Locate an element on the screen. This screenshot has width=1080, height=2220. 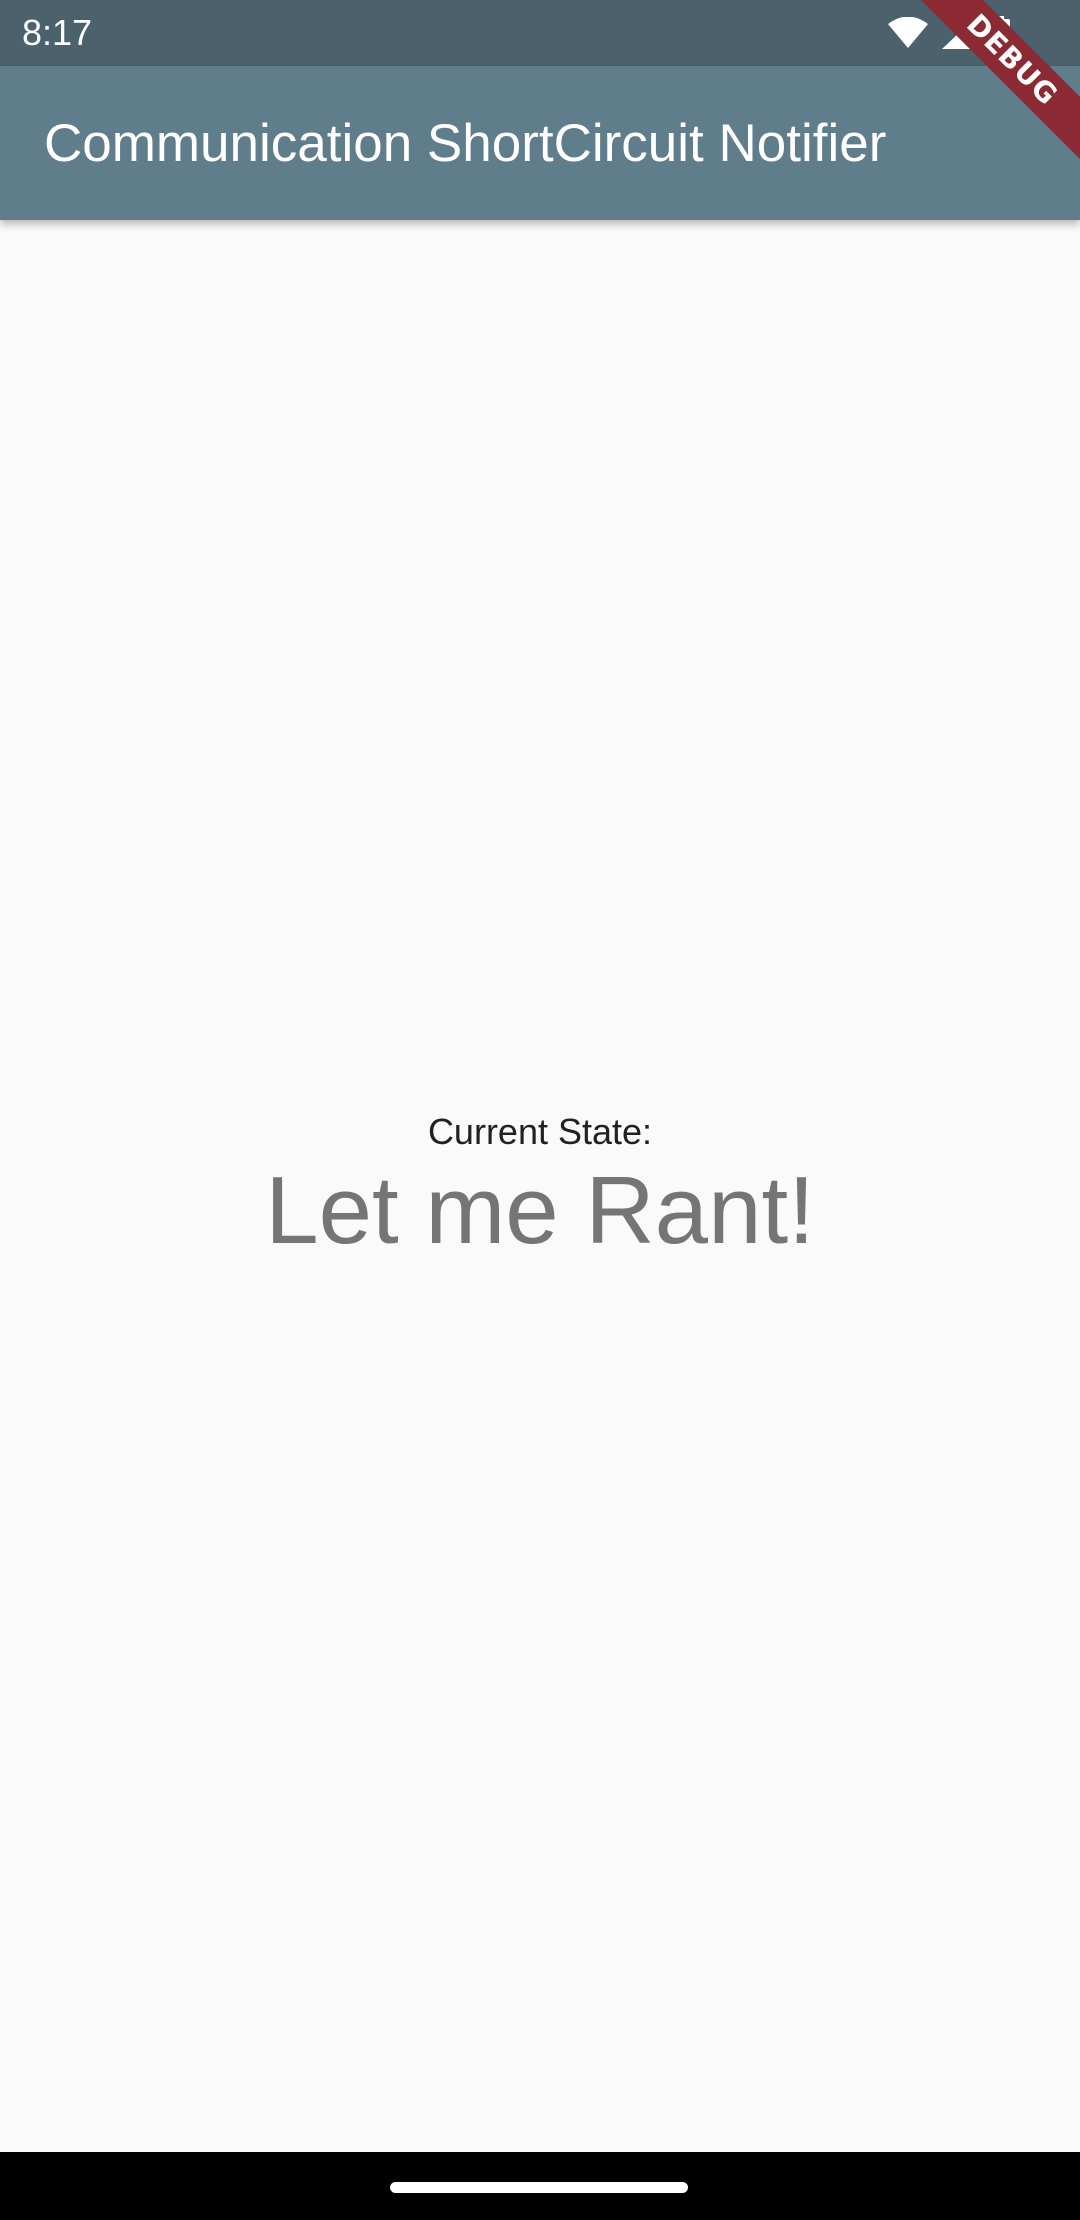
status-time: 8:17 is located at coordinates (57, 32).